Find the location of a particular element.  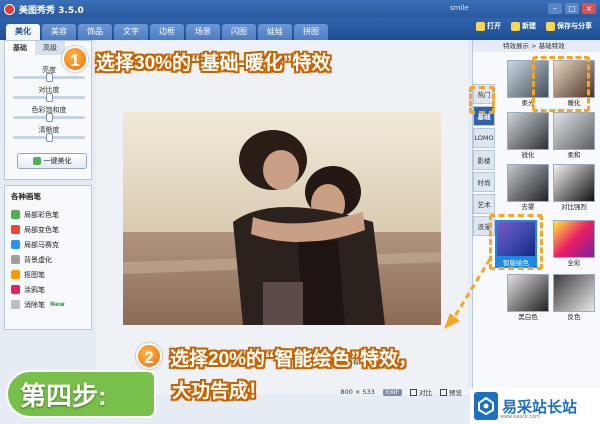

minimize-button: – is located at coordinates (555, 8).